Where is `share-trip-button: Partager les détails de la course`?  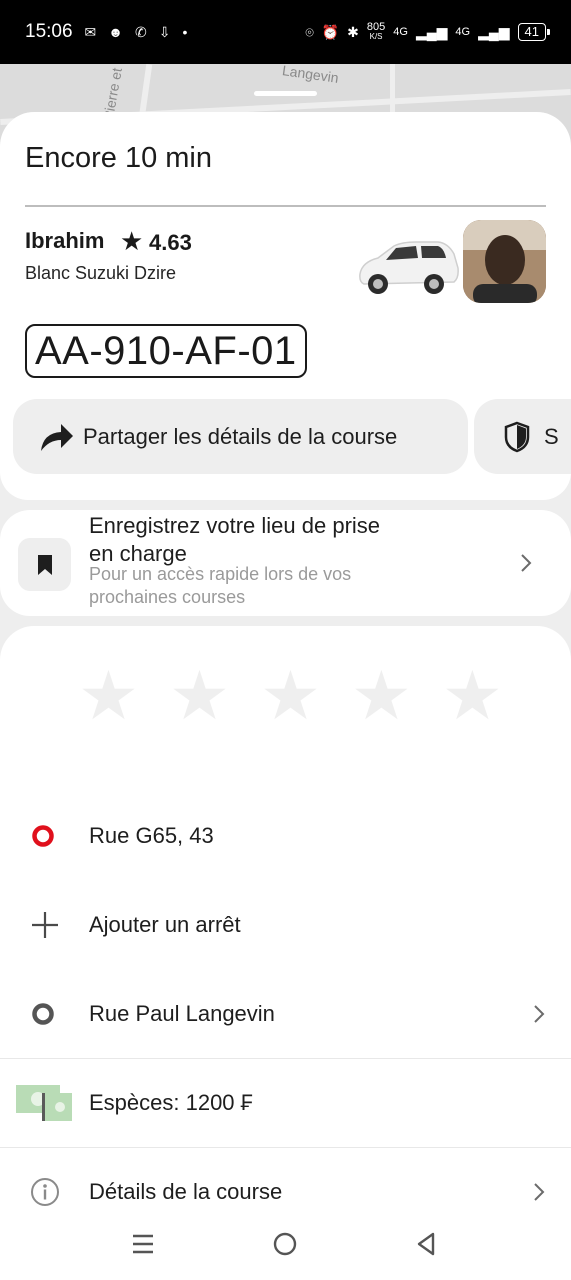
share-trip-button: Partager les détails de la course is located at coordinates (240, 436).